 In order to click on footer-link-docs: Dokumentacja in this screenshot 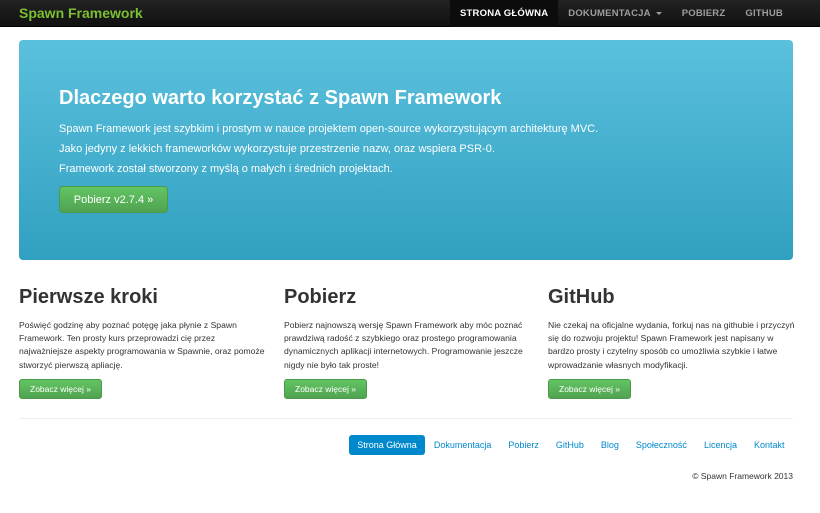, I will do `click(462, 445)`.